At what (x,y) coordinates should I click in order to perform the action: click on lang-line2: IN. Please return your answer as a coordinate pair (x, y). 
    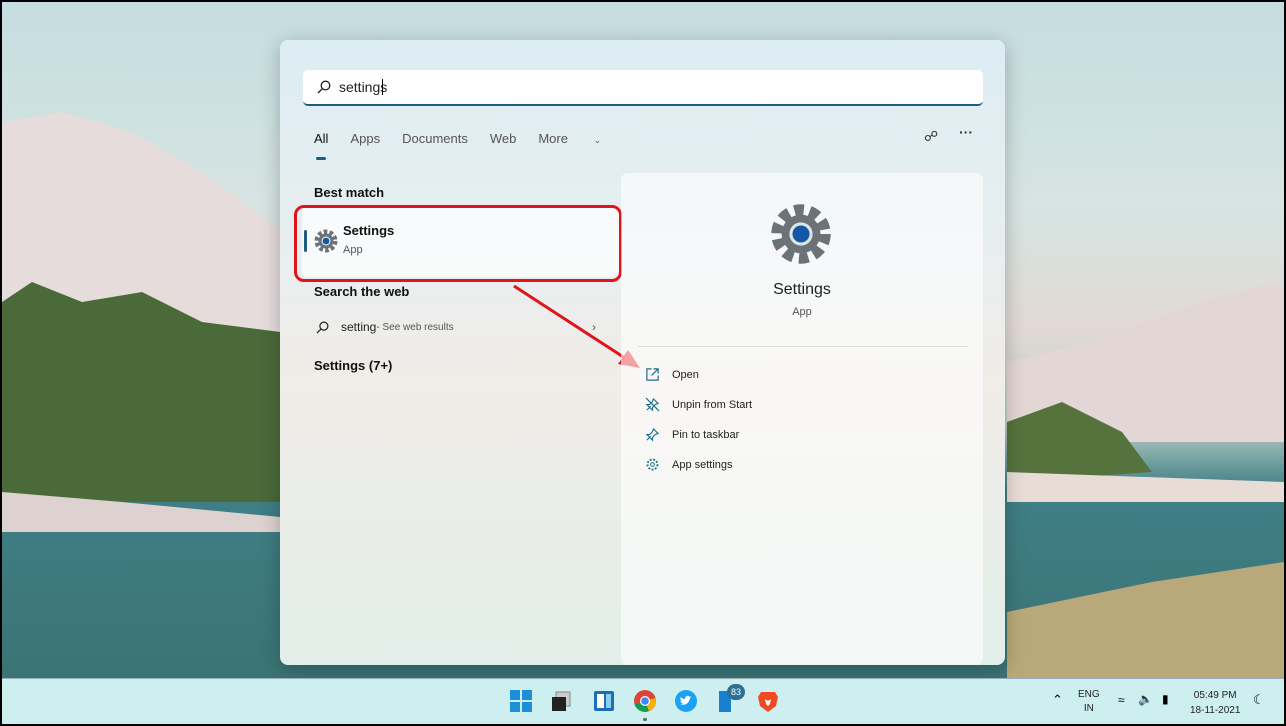
    Looking at the image, I should click on (1088, 708).